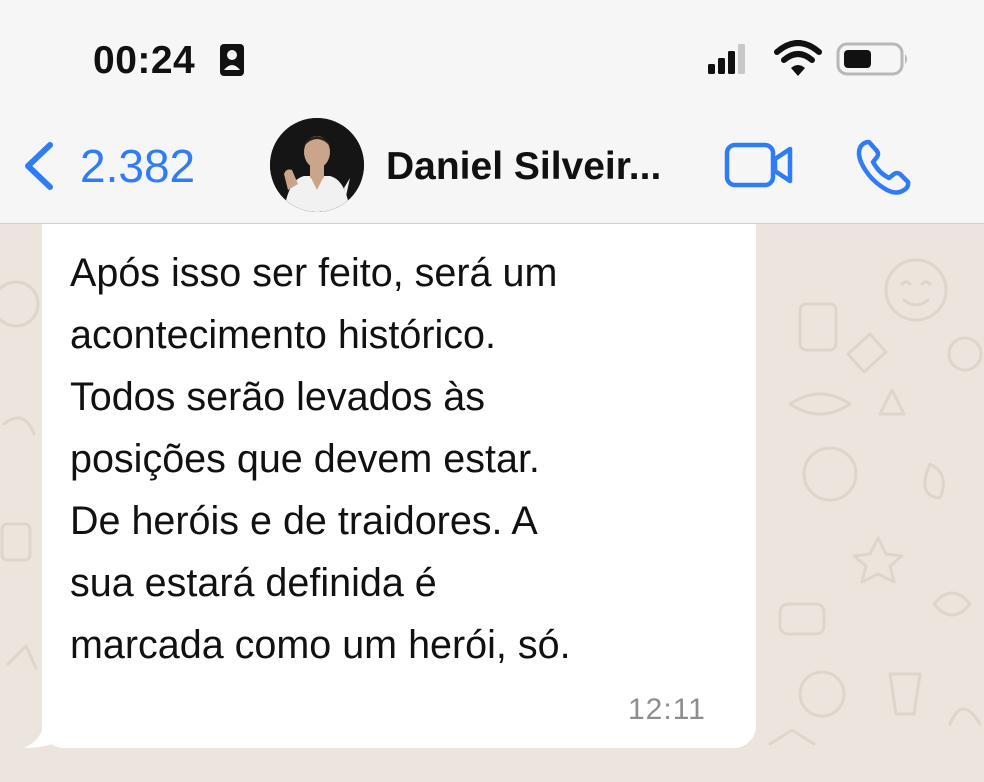 The image size is (984, 782). Describe the element at coordinates (253, 583) in the screenshot. I see `message-text-line: sua estará definida é` at that location.